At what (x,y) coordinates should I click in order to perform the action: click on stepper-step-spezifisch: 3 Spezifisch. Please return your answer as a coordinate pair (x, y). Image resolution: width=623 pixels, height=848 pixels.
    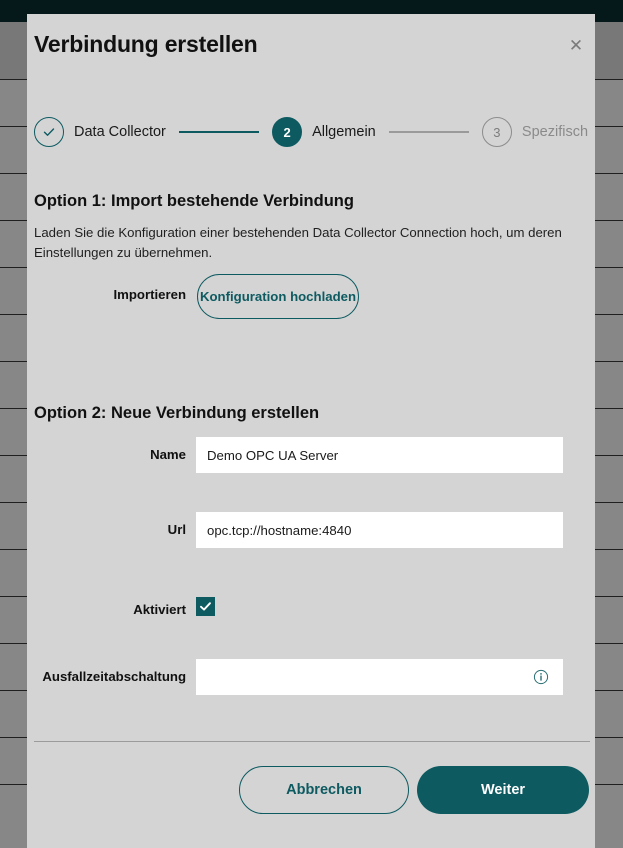
    Looking at the image, I should click on (535, 132).